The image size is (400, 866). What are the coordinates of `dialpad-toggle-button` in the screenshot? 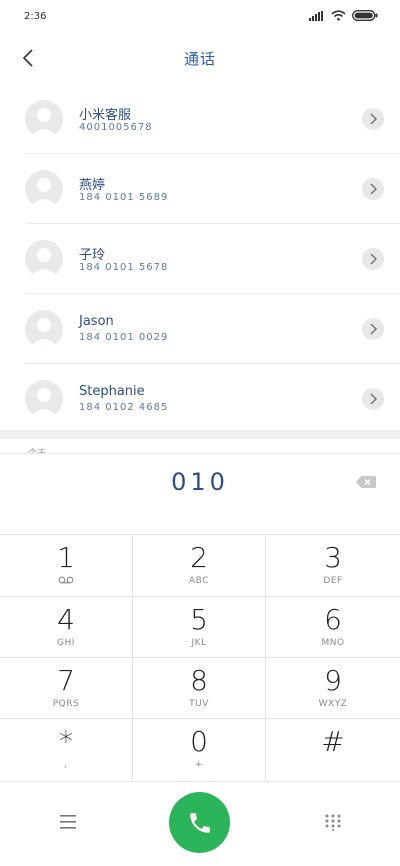 It's located at (333, 822).